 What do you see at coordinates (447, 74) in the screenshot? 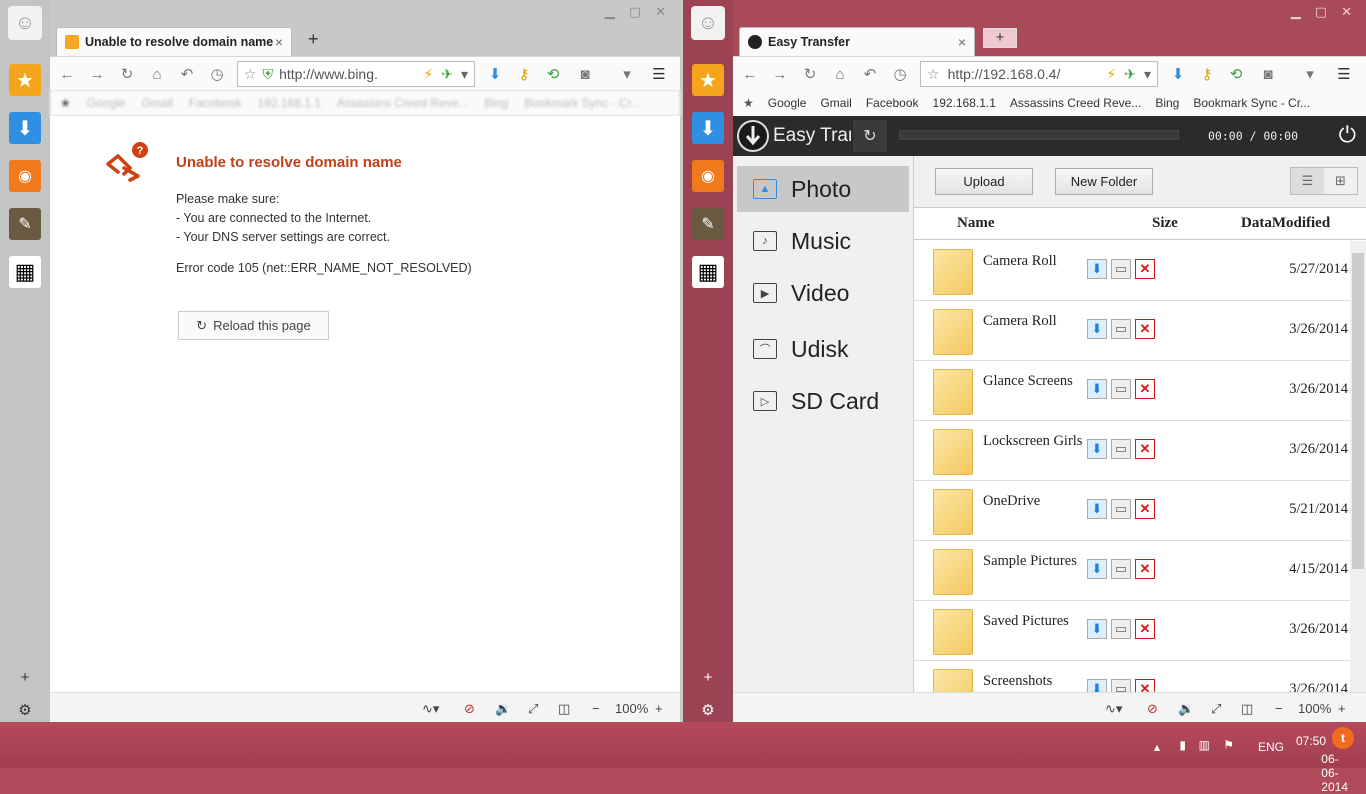
I see `pin-icon: ✈` at bounding box center [447, 74].